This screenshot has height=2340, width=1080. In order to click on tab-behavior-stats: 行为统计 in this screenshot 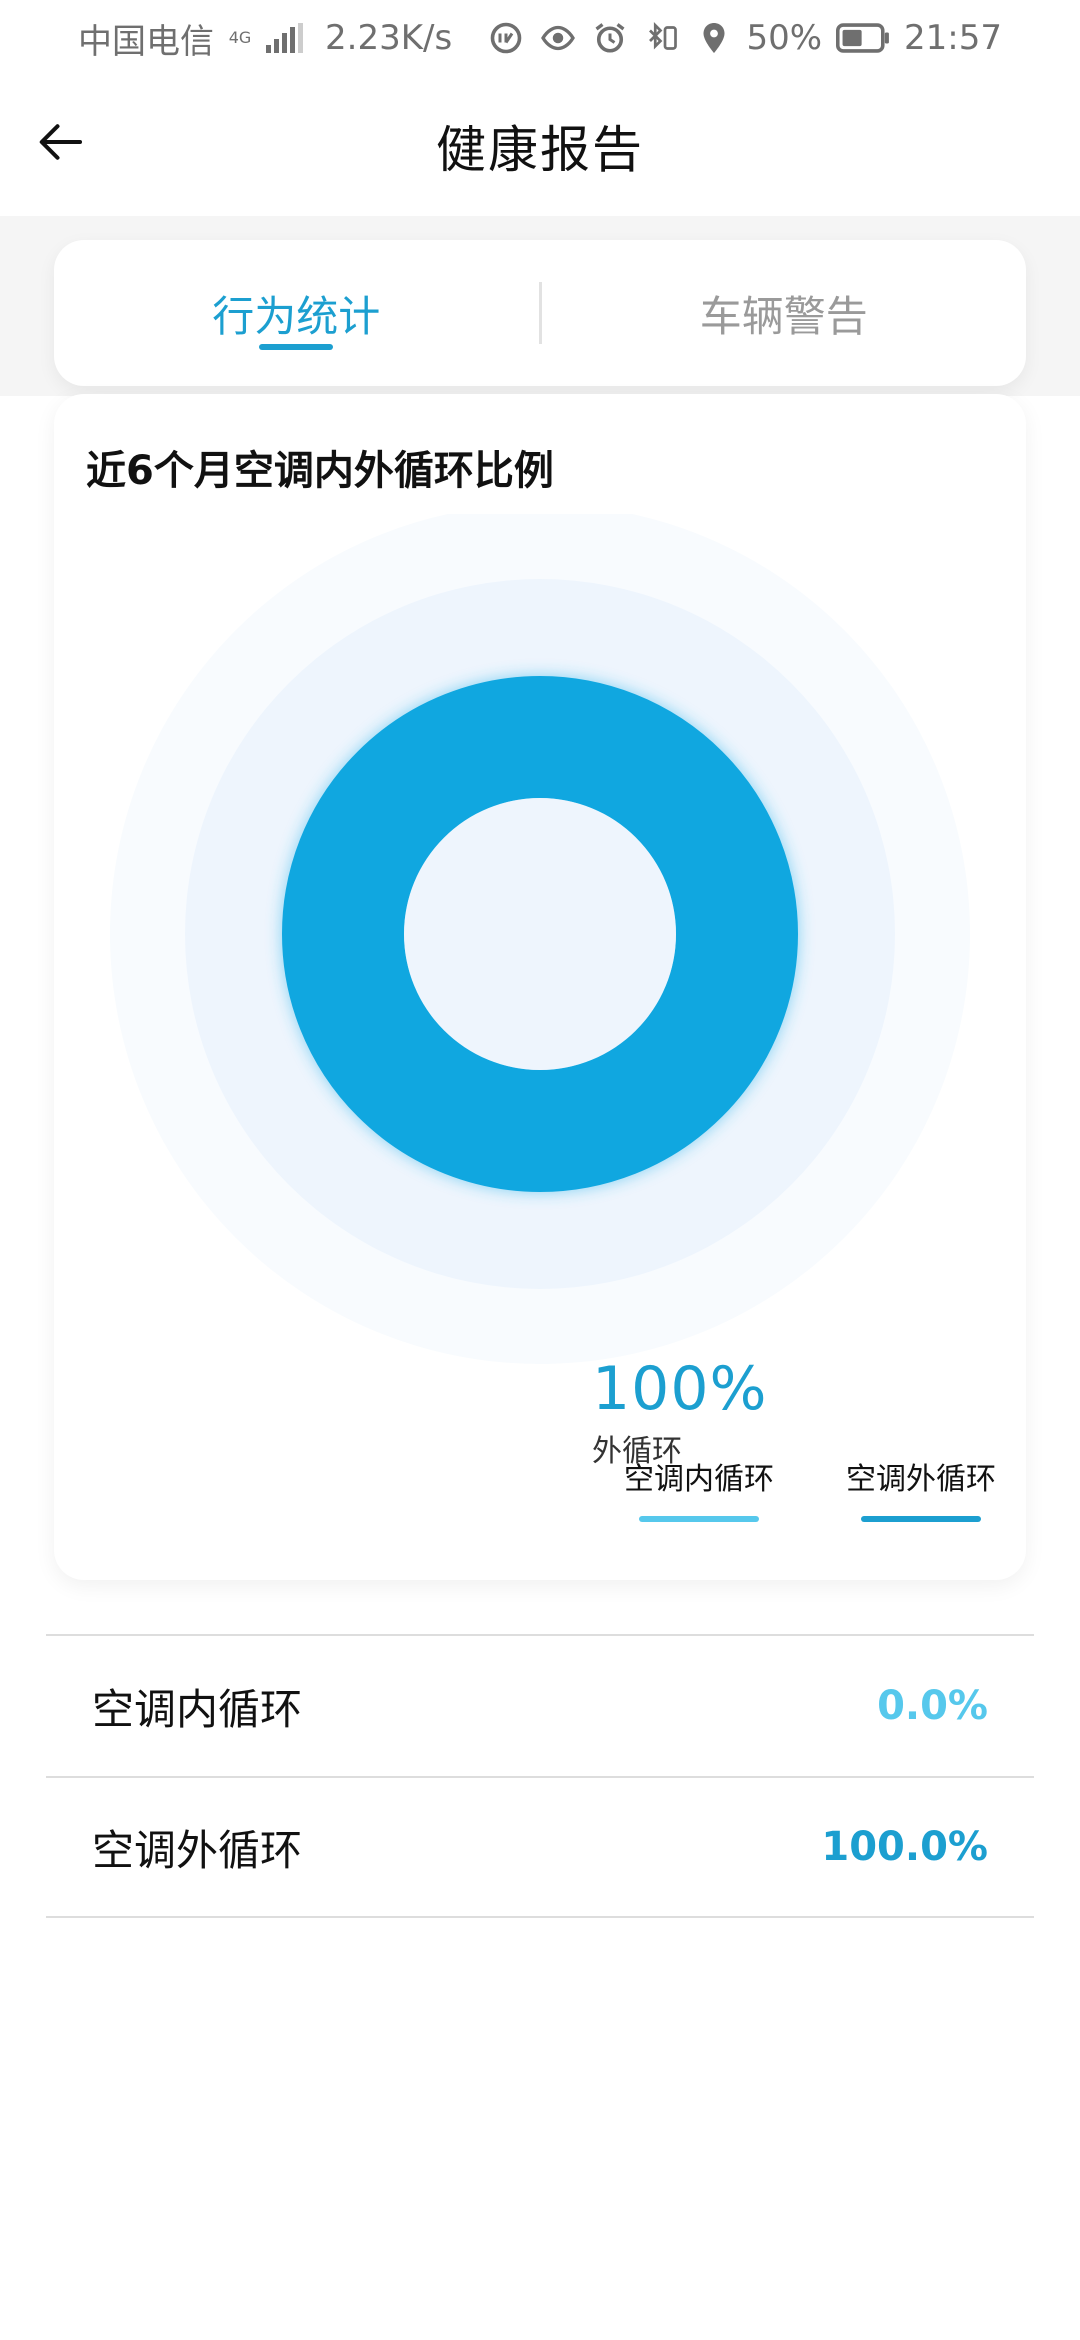, I will do `click(296, 313)`.